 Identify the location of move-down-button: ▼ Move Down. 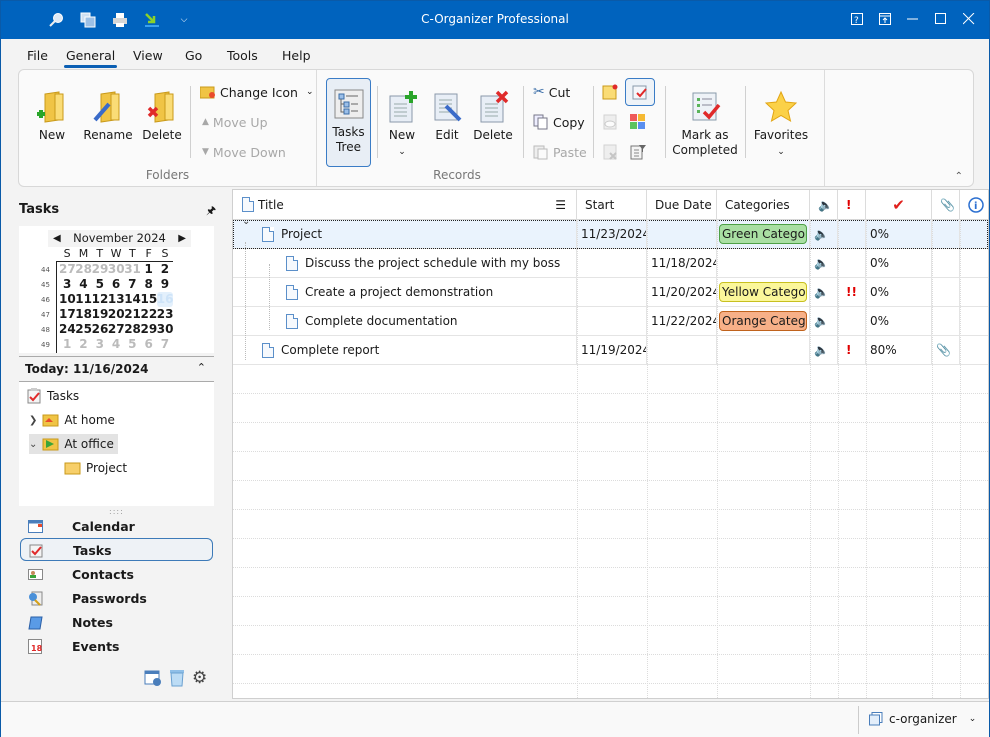
(244, 152).